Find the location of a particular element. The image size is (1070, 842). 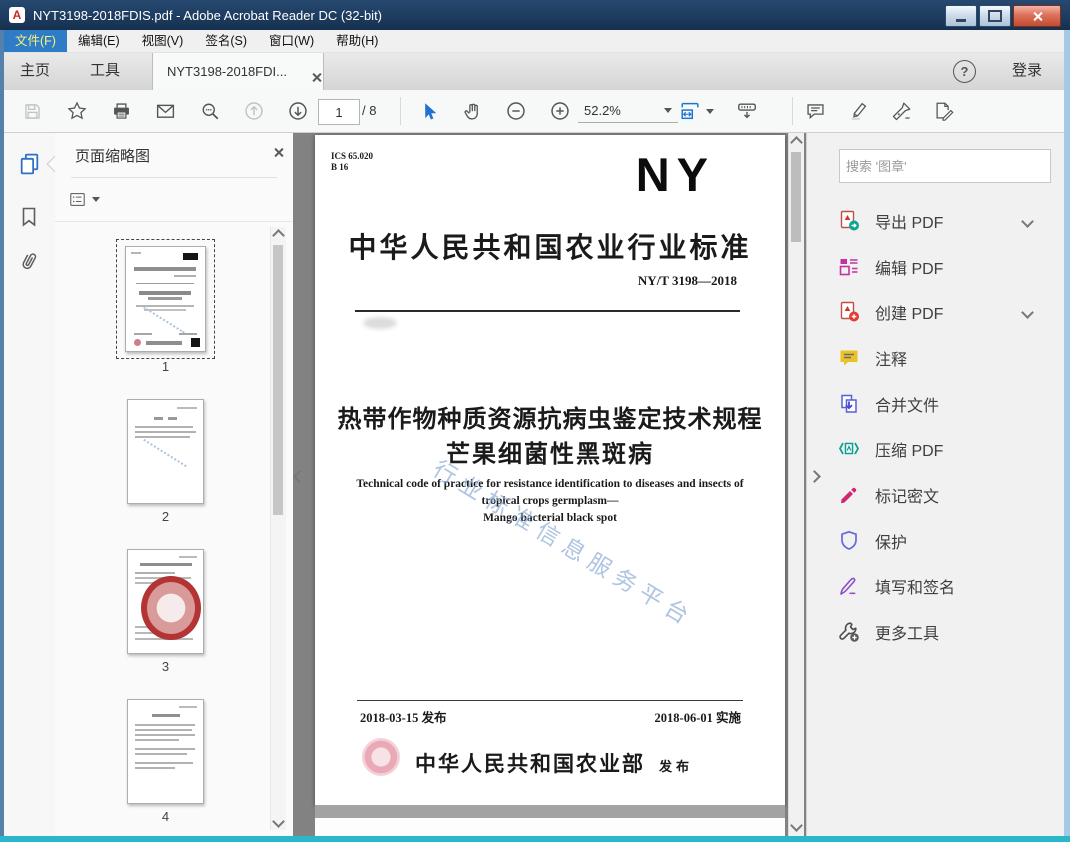

document-pen-icon is located at coordinates (945, 111).